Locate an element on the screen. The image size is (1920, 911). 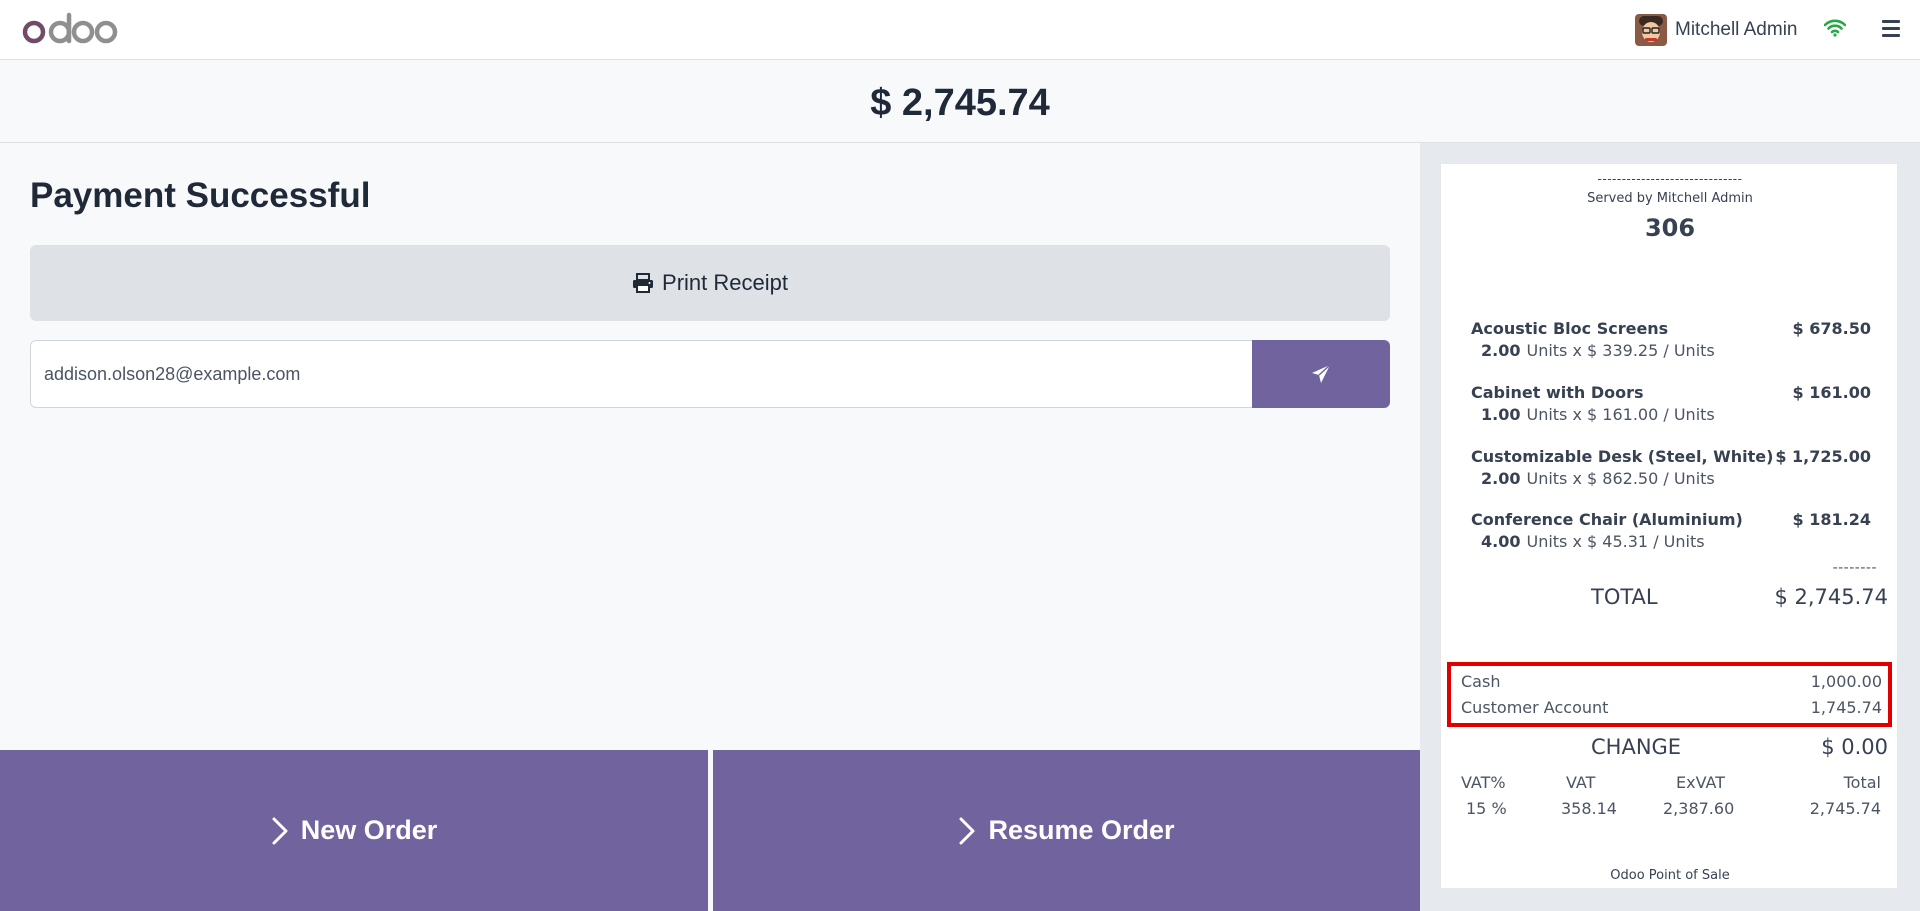
served-by: Served by Mitchell Admin is located at coordinates (1670, 198).